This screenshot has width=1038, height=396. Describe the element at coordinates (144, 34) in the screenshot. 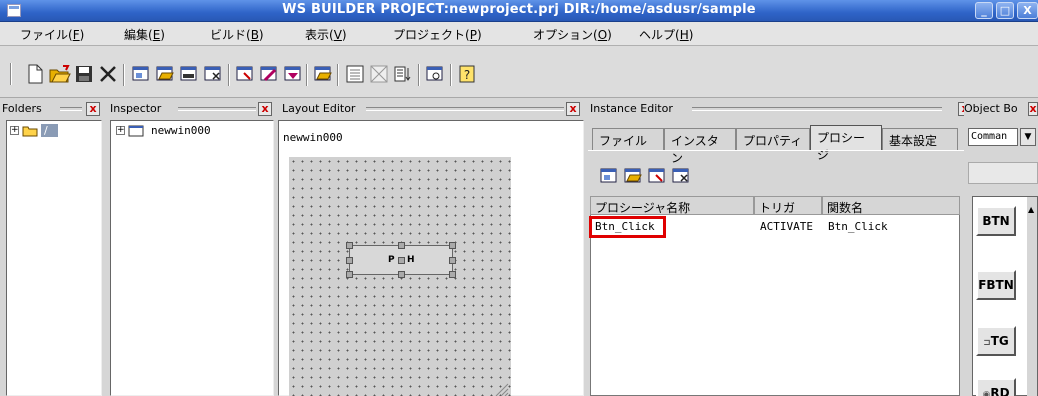

I see `menu-edit: 編集(E)` at that location.